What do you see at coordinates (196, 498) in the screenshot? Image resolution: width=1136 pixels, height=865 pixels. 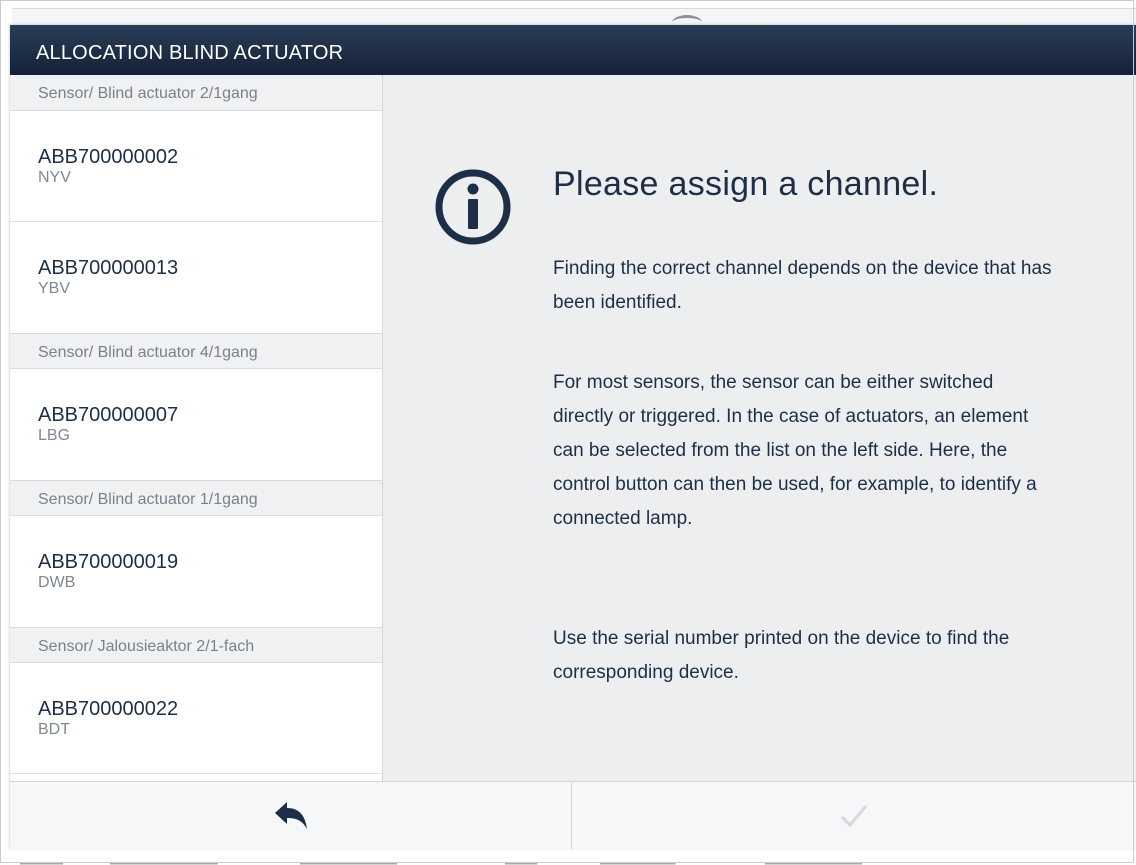 I see `group-header: Sensor/ Blind actuator 1/1gang` at bounding box center [196, 498].